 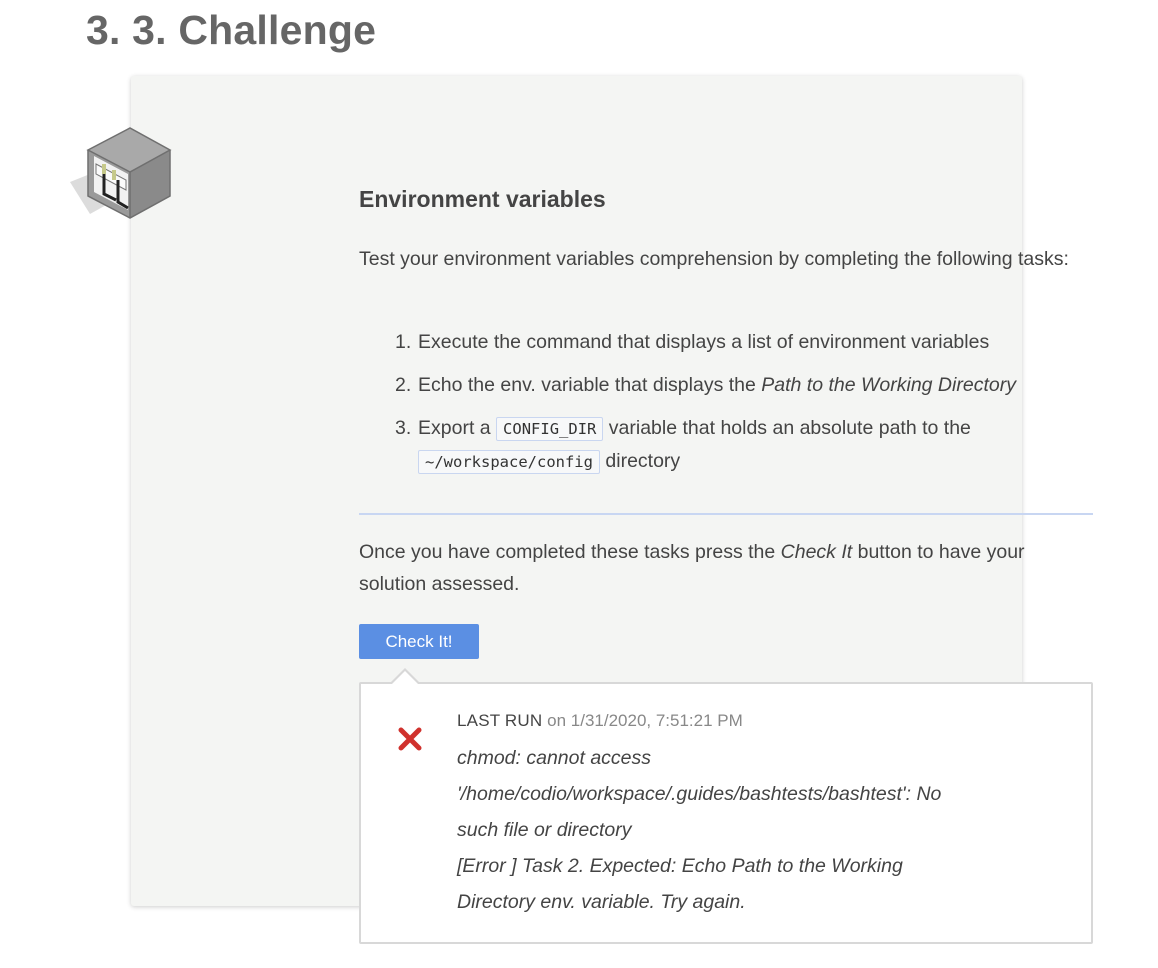 I want to click on task-number: 2., so click(x=403, y=385).